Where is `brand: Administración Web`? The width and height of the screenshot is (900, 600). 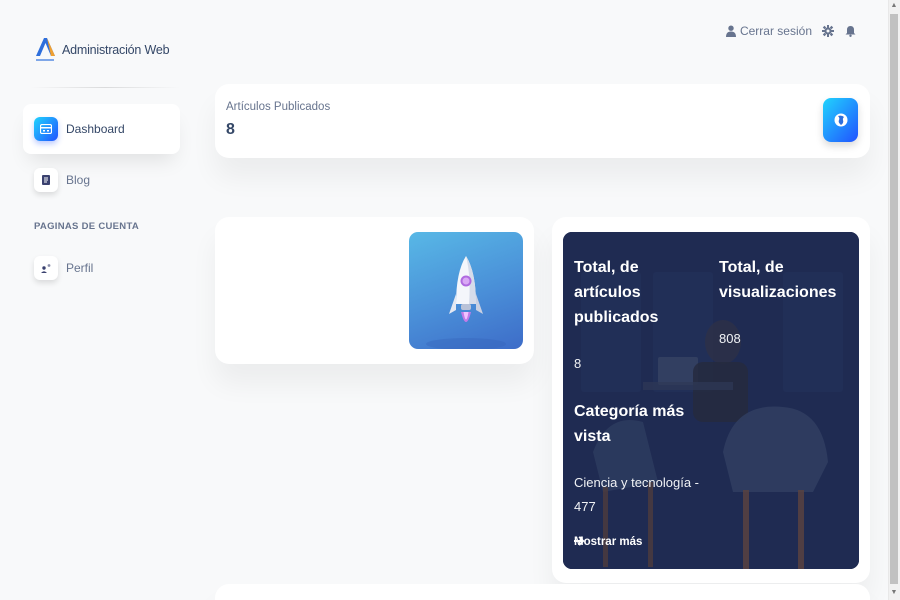
brand: Administración Web is located at coordinates (102, 50).